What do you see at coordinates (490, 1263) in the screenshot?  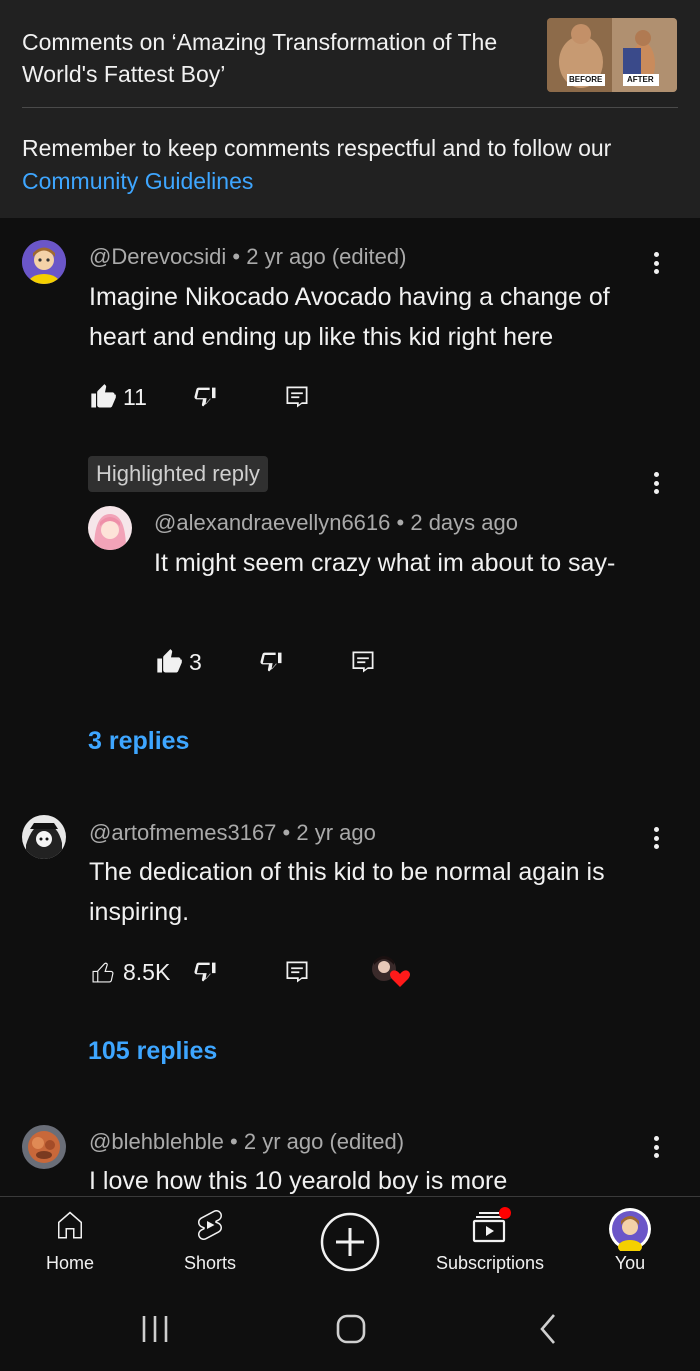 I see `nav-label: Subscriptions` at bounding box center [490, 1263].